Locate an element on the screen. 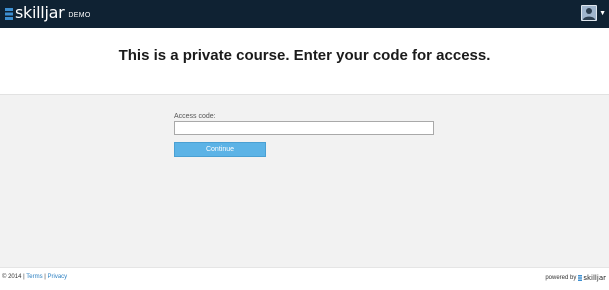  avatar is located at coordinates (589, 13).